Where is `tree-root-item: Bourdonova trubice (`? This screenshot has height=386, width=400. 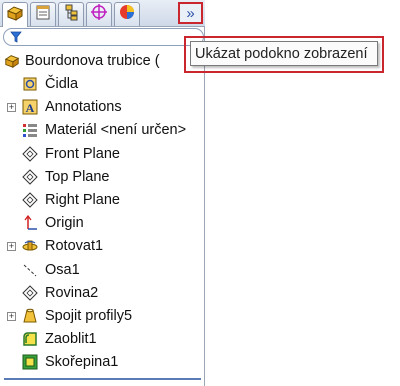 tree-root-item: Bourdonova trubice ( is located at coordinates (102, 61).